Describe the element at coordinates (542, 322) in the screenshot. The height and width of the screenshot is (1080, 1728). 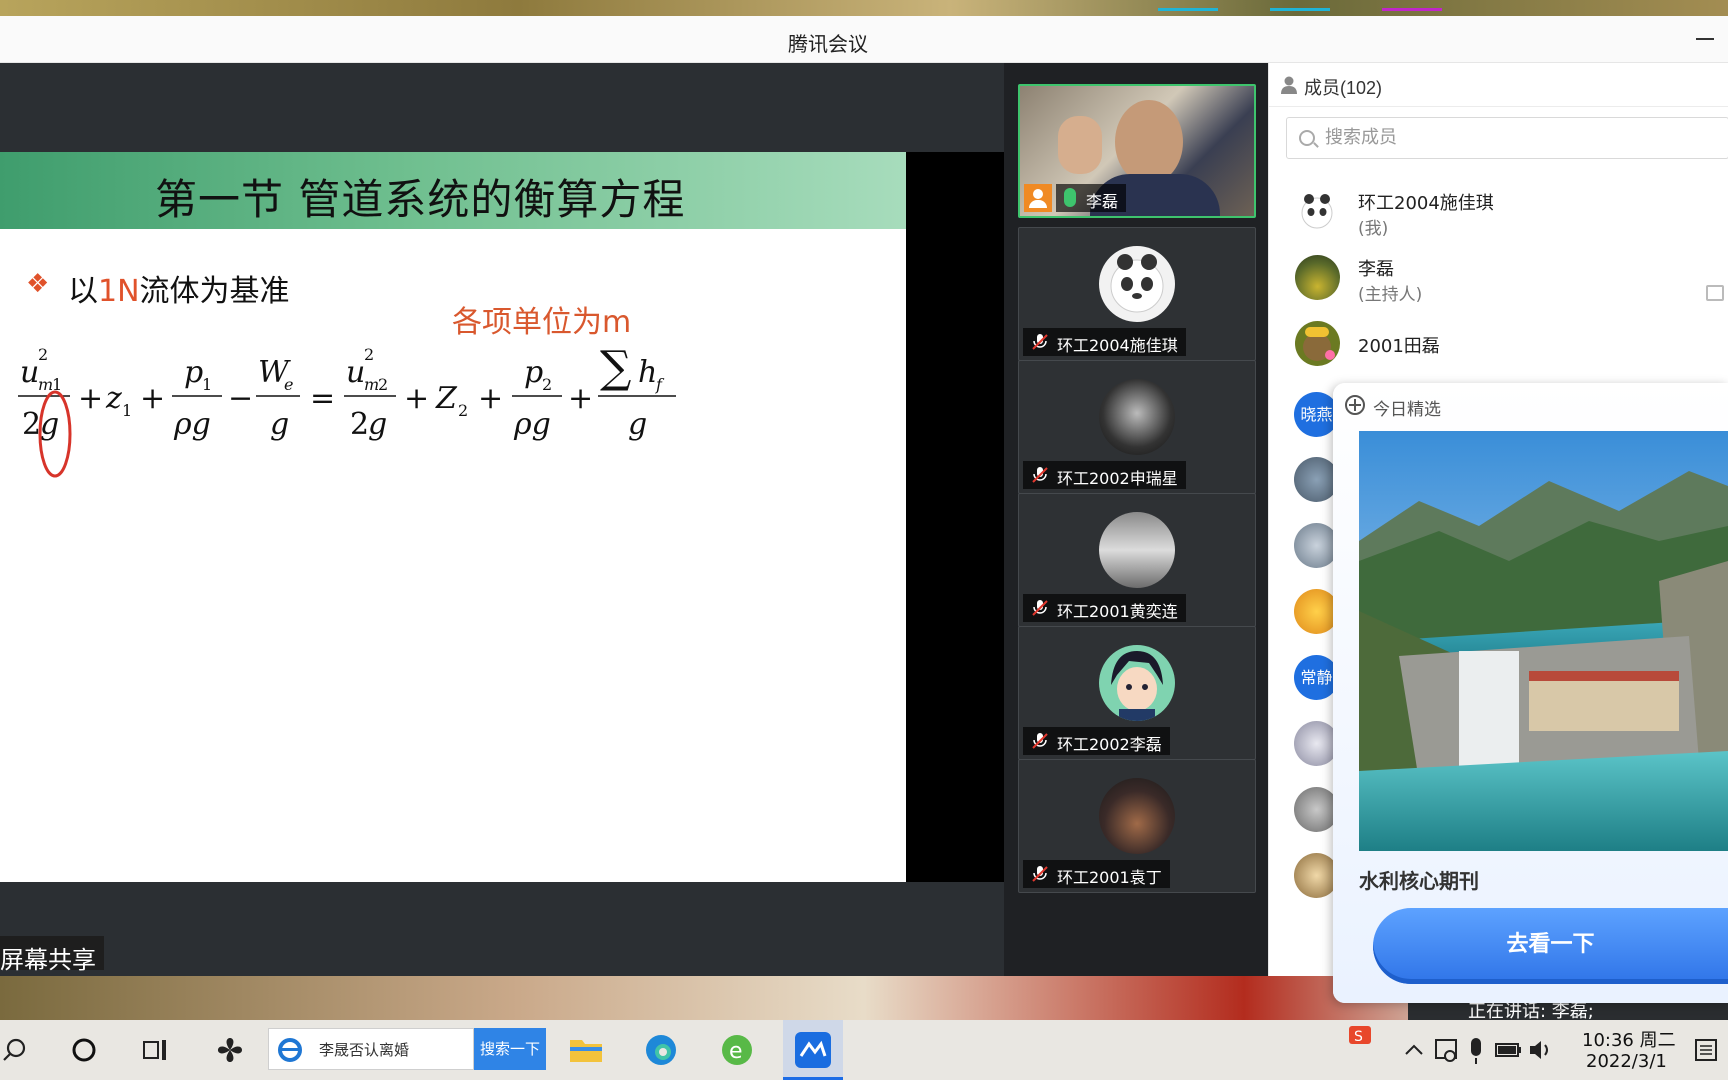
I see `unit-annotation: 各项单位为m` at that location.